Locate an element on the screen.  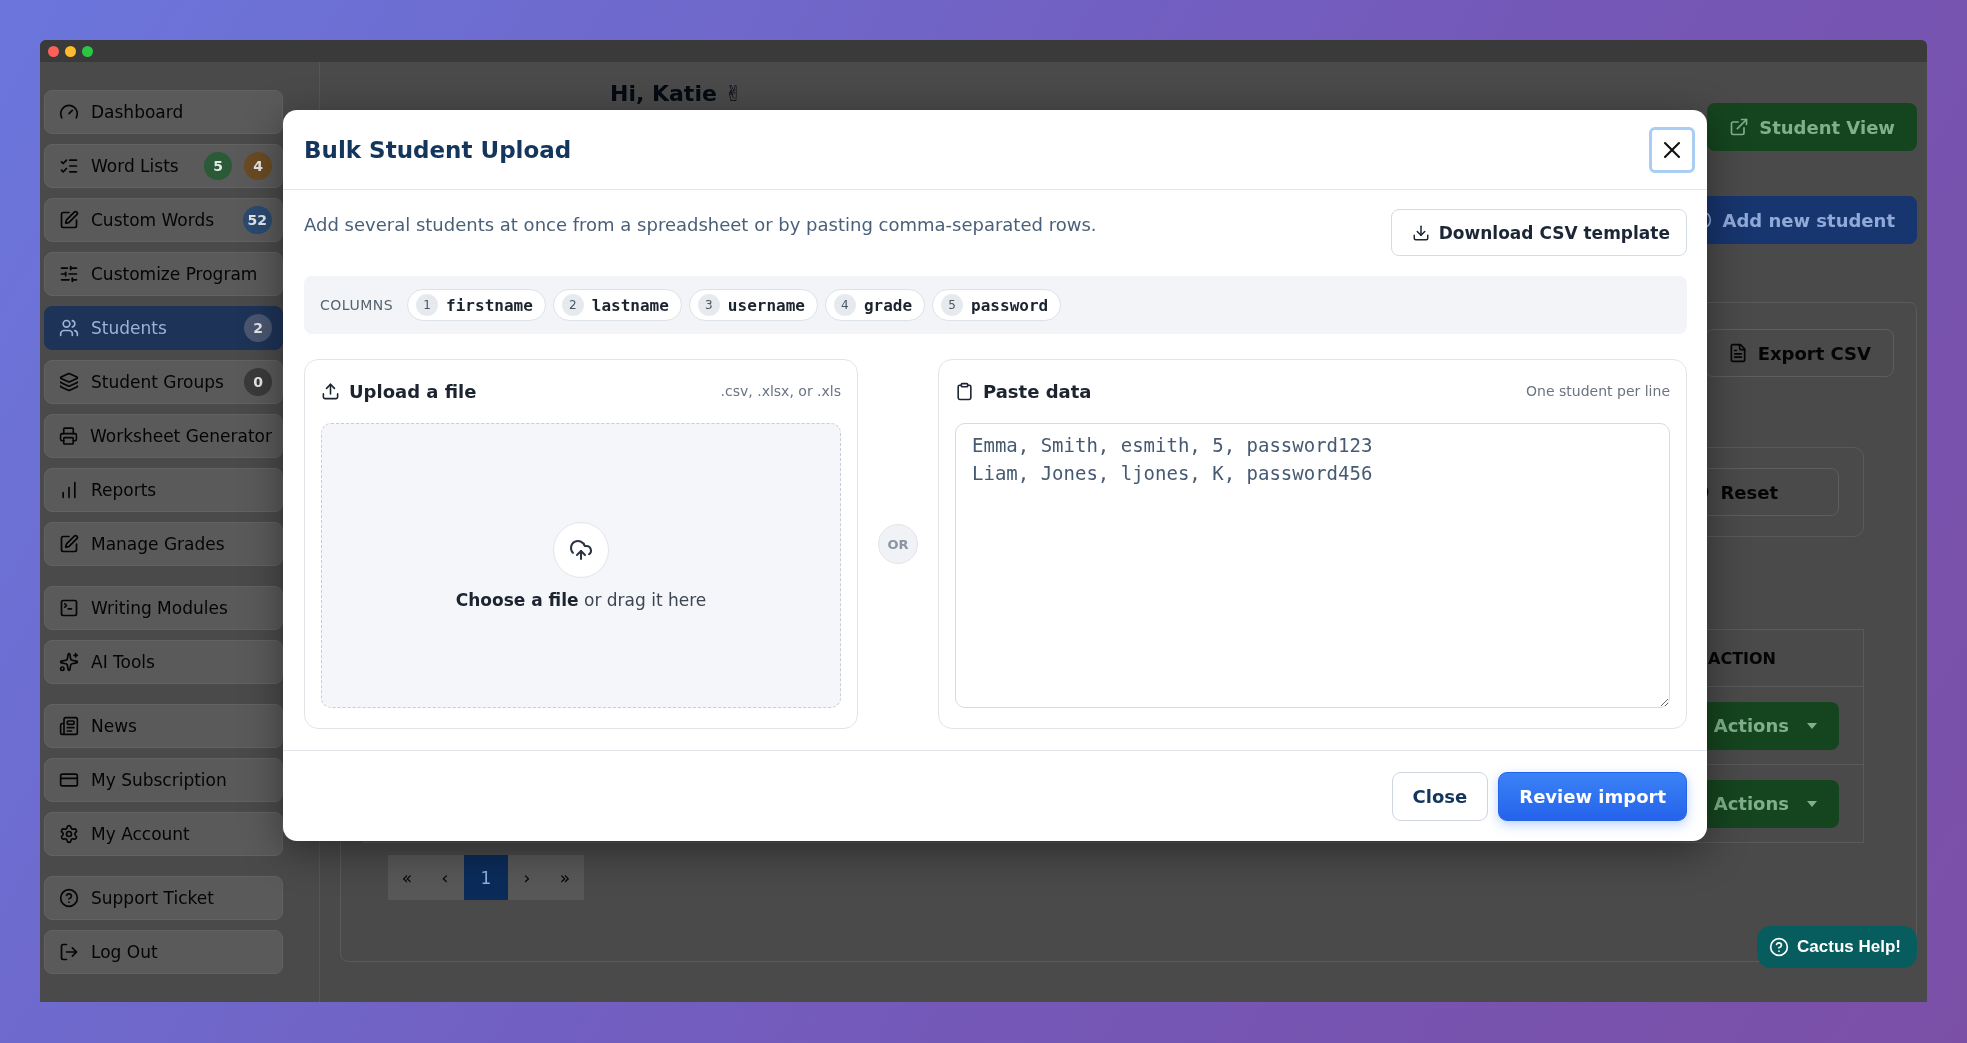
sidebar-item: My Account is located at coordinates (163, 834).